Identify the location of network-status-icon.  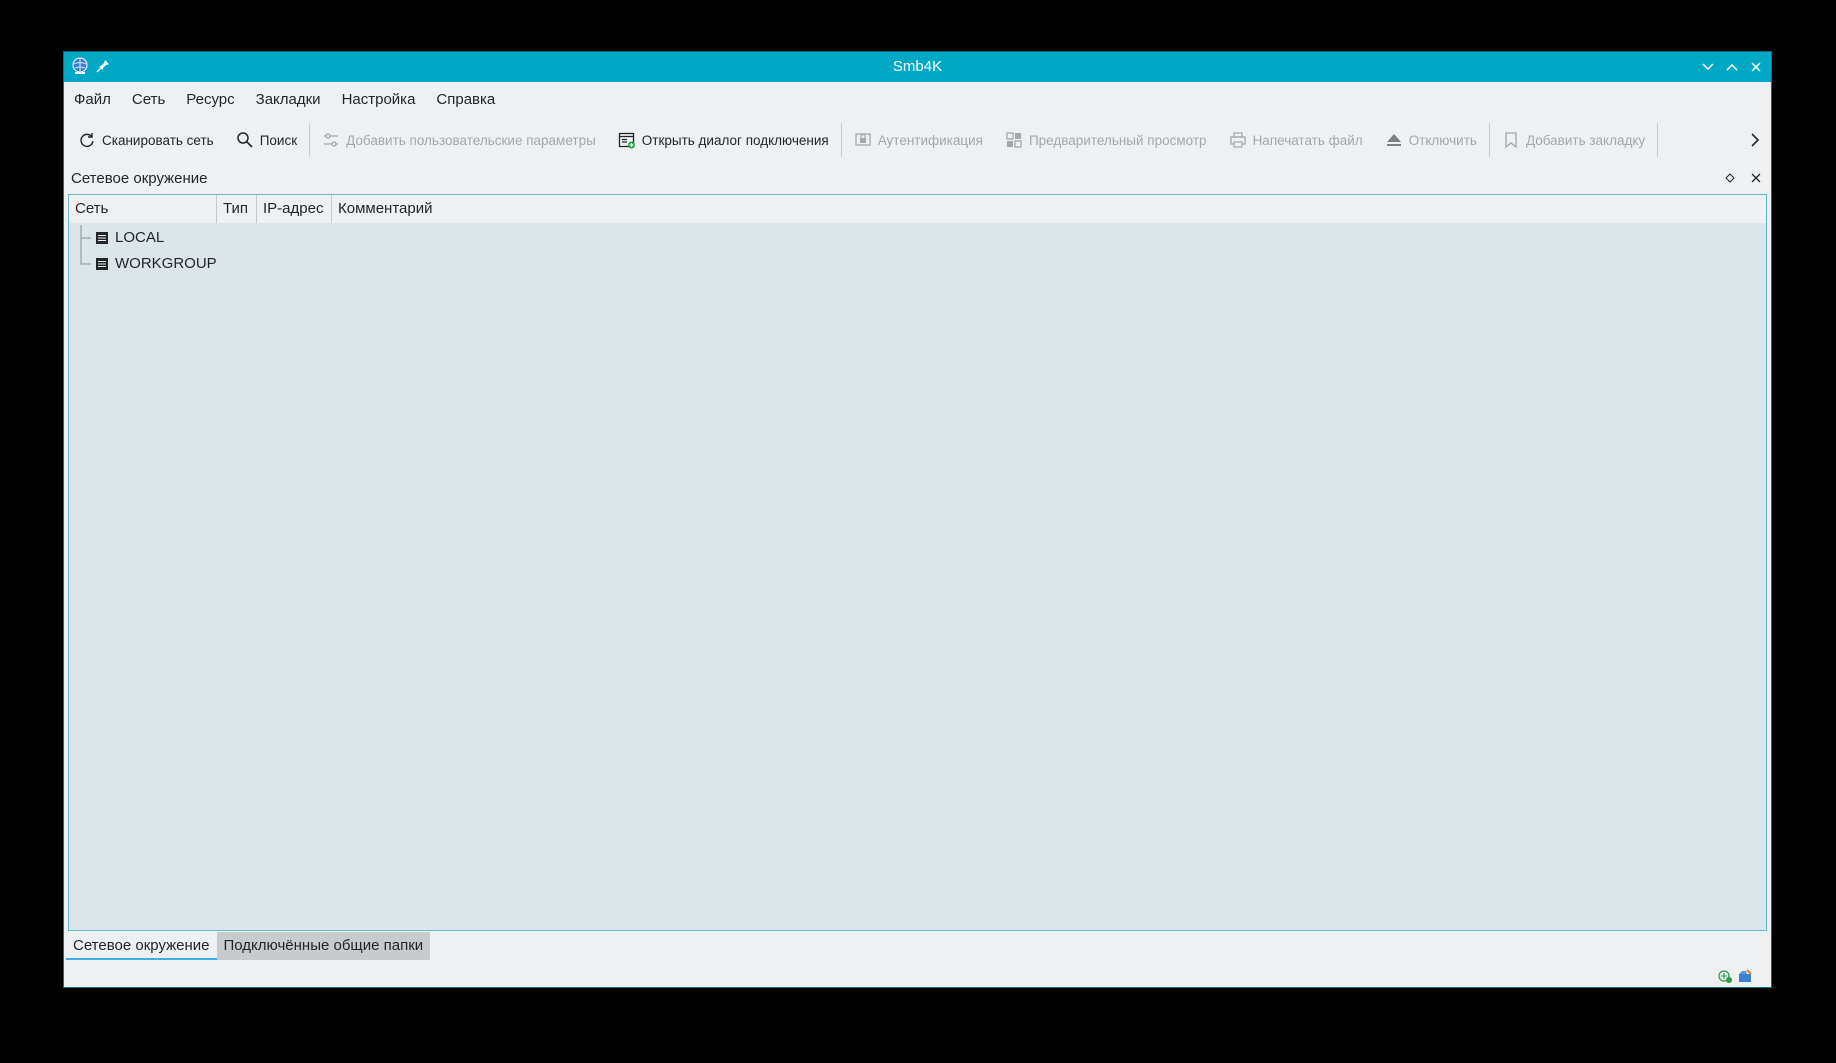
(1725, 978).